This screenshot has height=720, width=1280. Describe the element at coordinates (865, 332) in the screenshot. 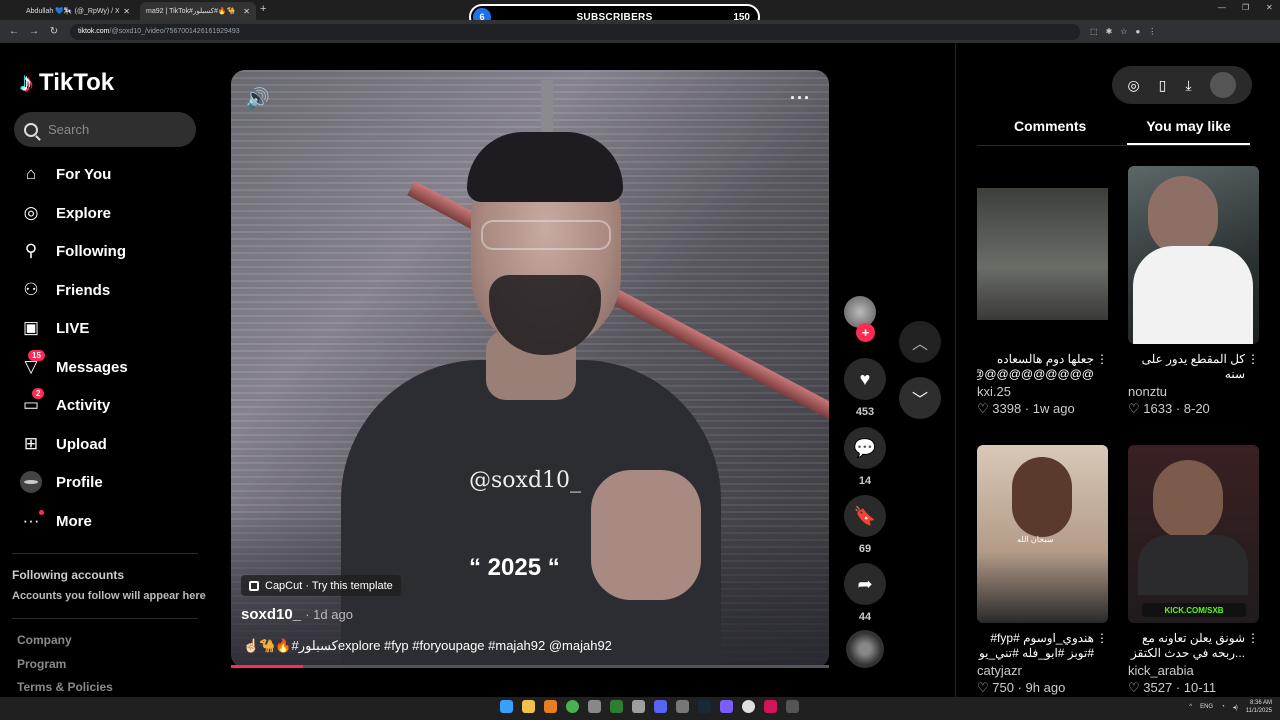

I see `follow-plus-icon: +` at that location.